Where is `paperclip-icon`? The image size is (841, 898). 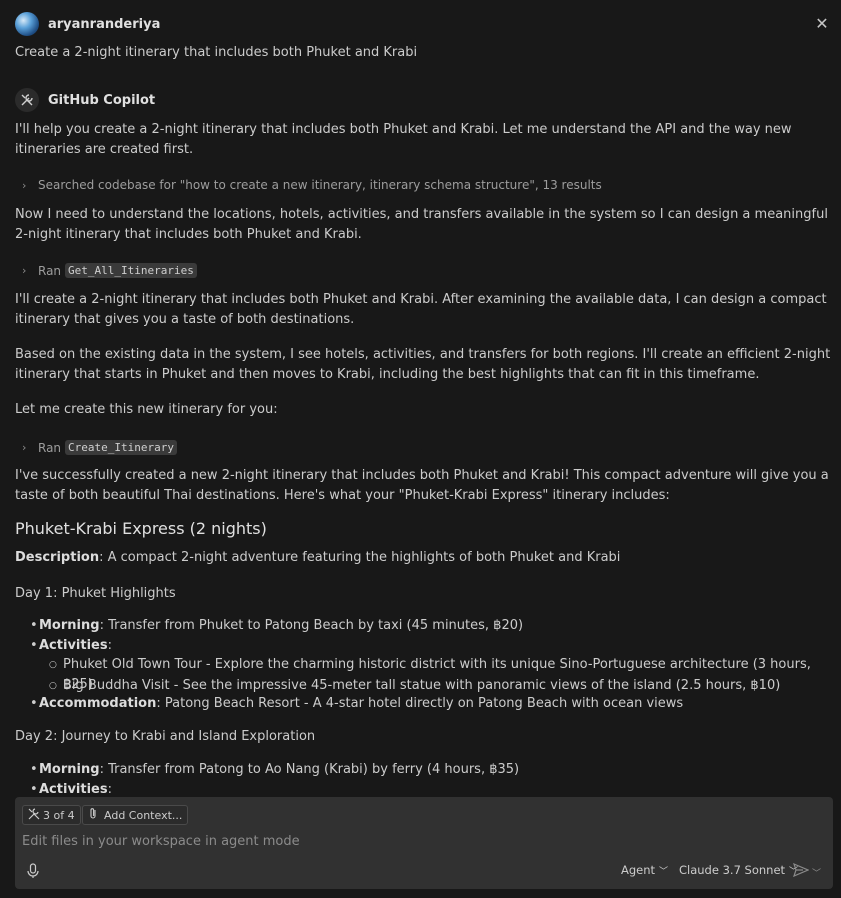
paperclip-icon is located at coordinates (93, 815).